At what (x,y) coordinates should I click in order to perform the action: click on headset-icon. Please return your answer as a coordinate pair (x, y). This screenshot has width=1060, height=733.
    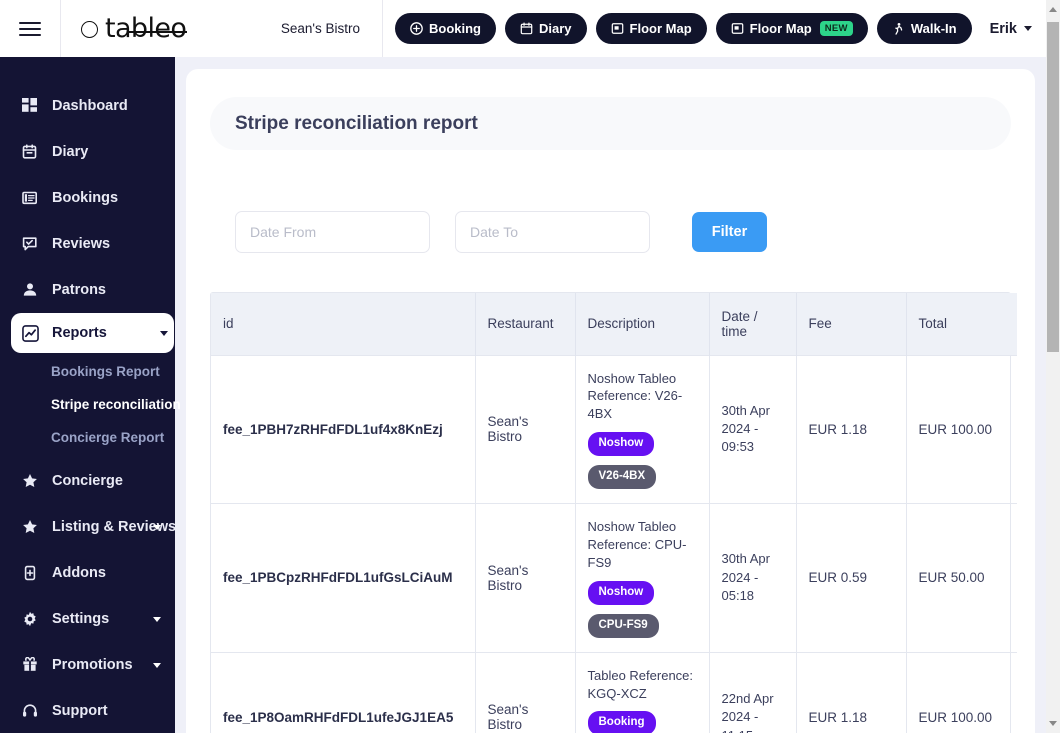
    Looking at the image, I should click on (33, 711).